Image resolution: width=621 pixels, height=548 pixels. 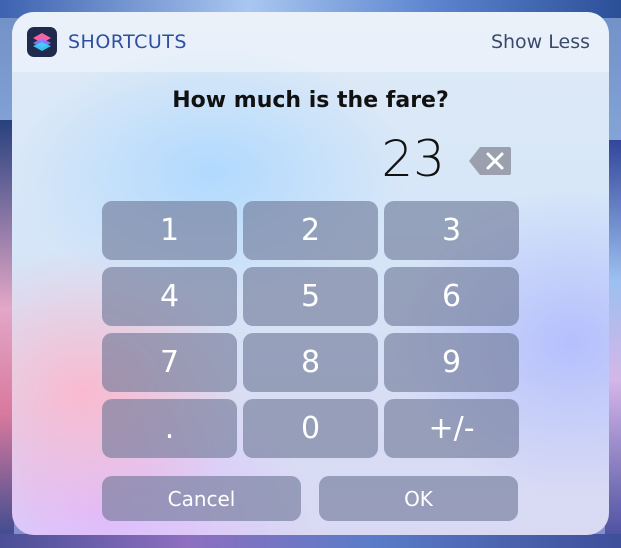 What do you see at coordinates (310, 541) in the screenshot?
I see `wallpaper-bottom-stripe` at bounding box center [310, 541].